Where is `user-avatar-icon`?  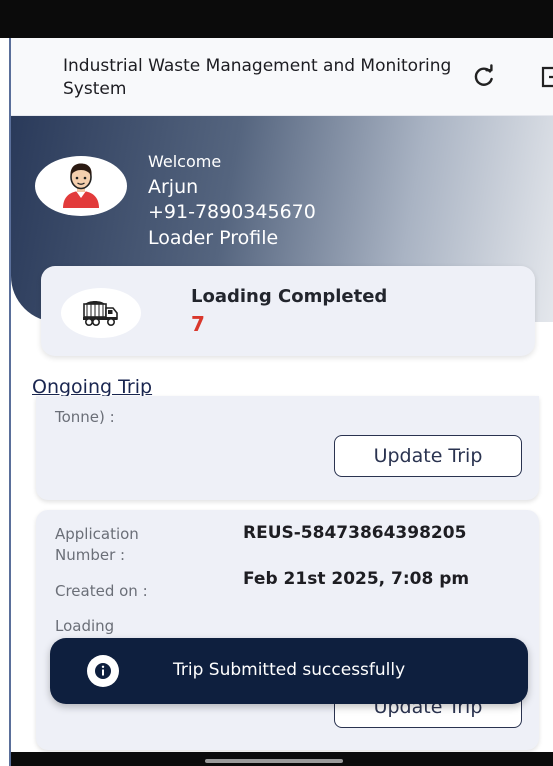
user-avatar-icon is located at coordinates (81, 186).